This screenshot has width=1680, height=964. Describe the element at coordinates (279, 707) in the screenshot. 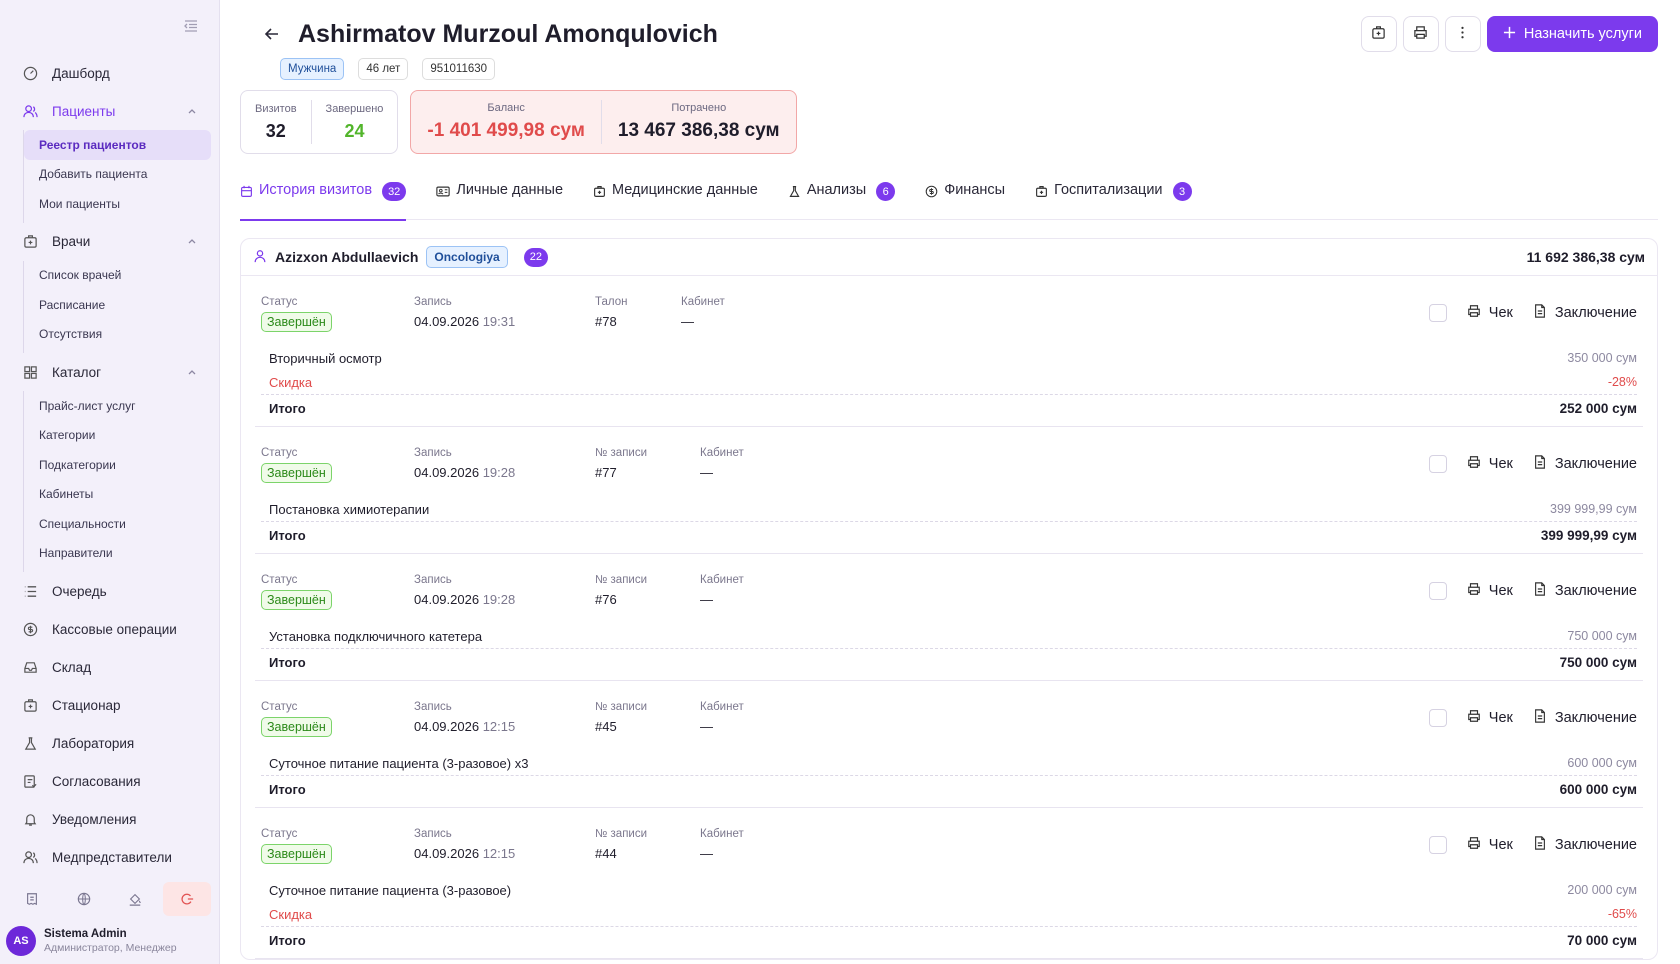

I see `status-label: Статус` at that location.